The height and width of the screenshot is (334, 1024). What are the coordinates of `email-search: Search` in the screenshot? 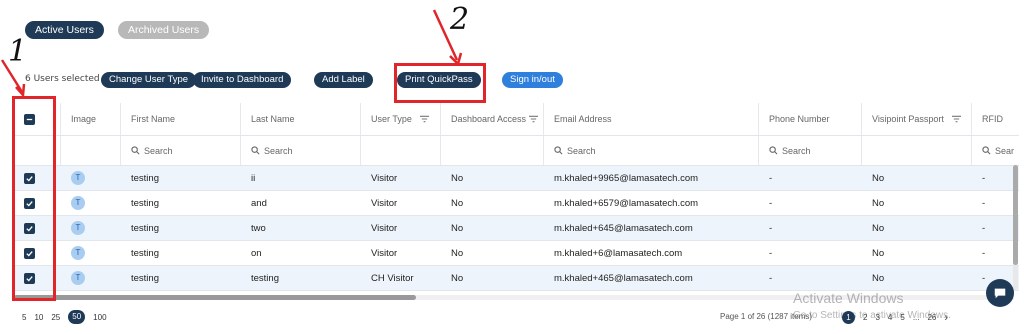 It's located at (651, 150).